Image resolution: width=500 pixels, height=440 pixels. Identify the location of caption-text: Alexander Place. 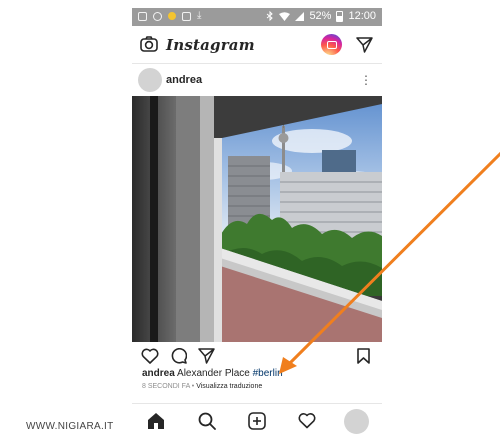
(213, 373).